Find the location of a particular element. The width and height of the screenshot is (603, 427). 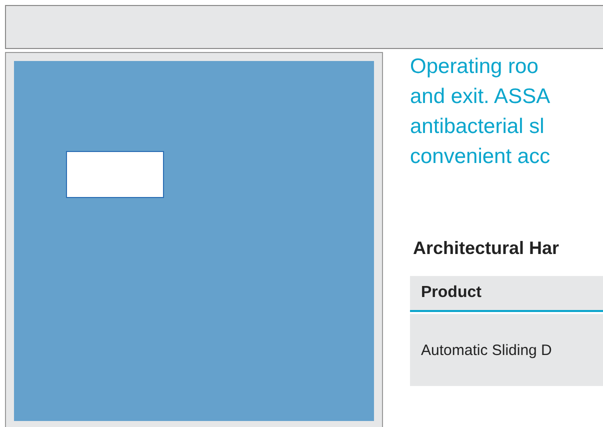

intro-paragraph: Operating roo and exit. ASSA antibacterial sl convenient acc is located at coordinates (481, 112).